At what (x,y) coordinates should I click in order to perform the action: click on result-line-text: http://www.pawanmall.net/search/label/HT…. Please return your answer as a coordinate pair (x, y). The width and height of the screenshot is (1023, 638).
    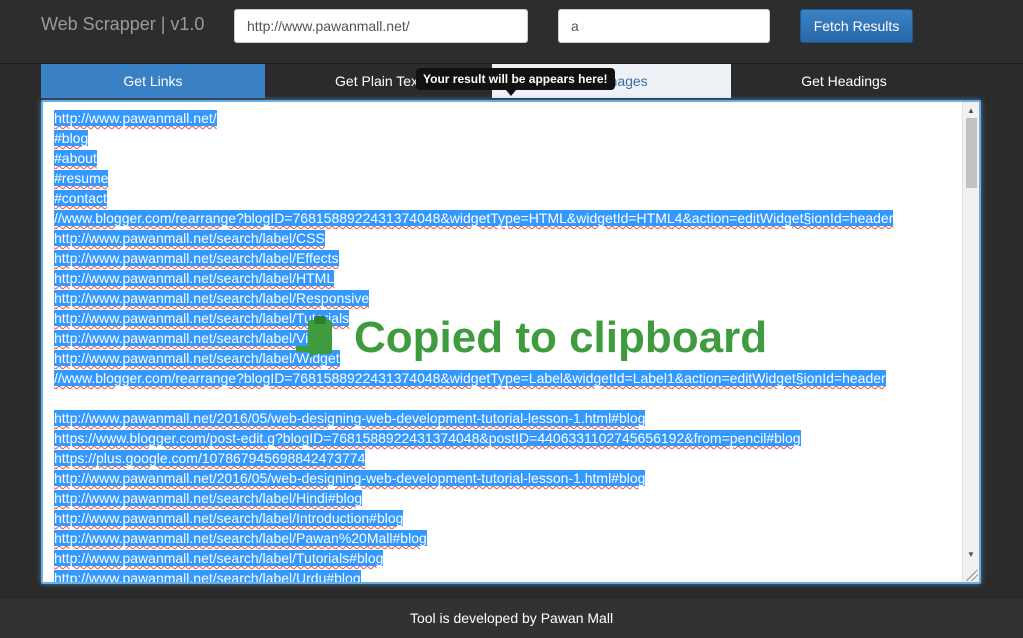
    Looking at the image, I should click on (194, 278).